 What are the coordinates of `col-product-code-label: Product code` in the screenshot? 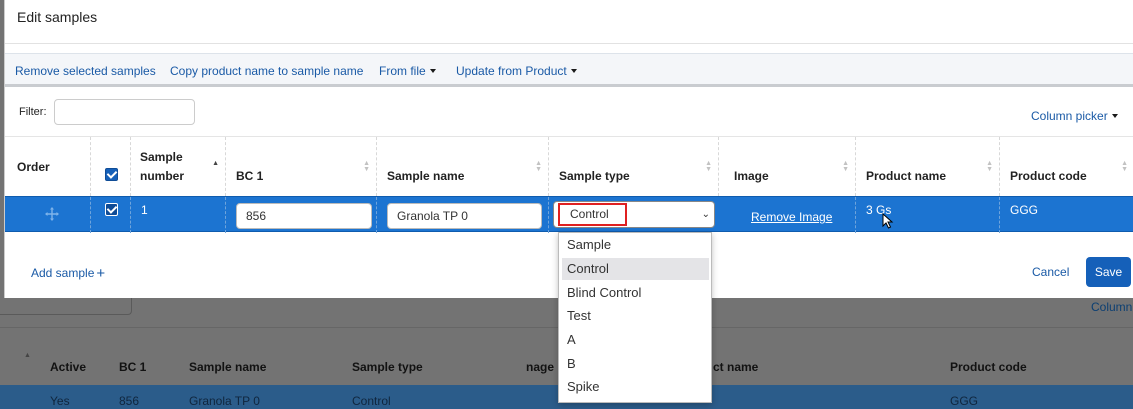 It's located at (1048, 176).